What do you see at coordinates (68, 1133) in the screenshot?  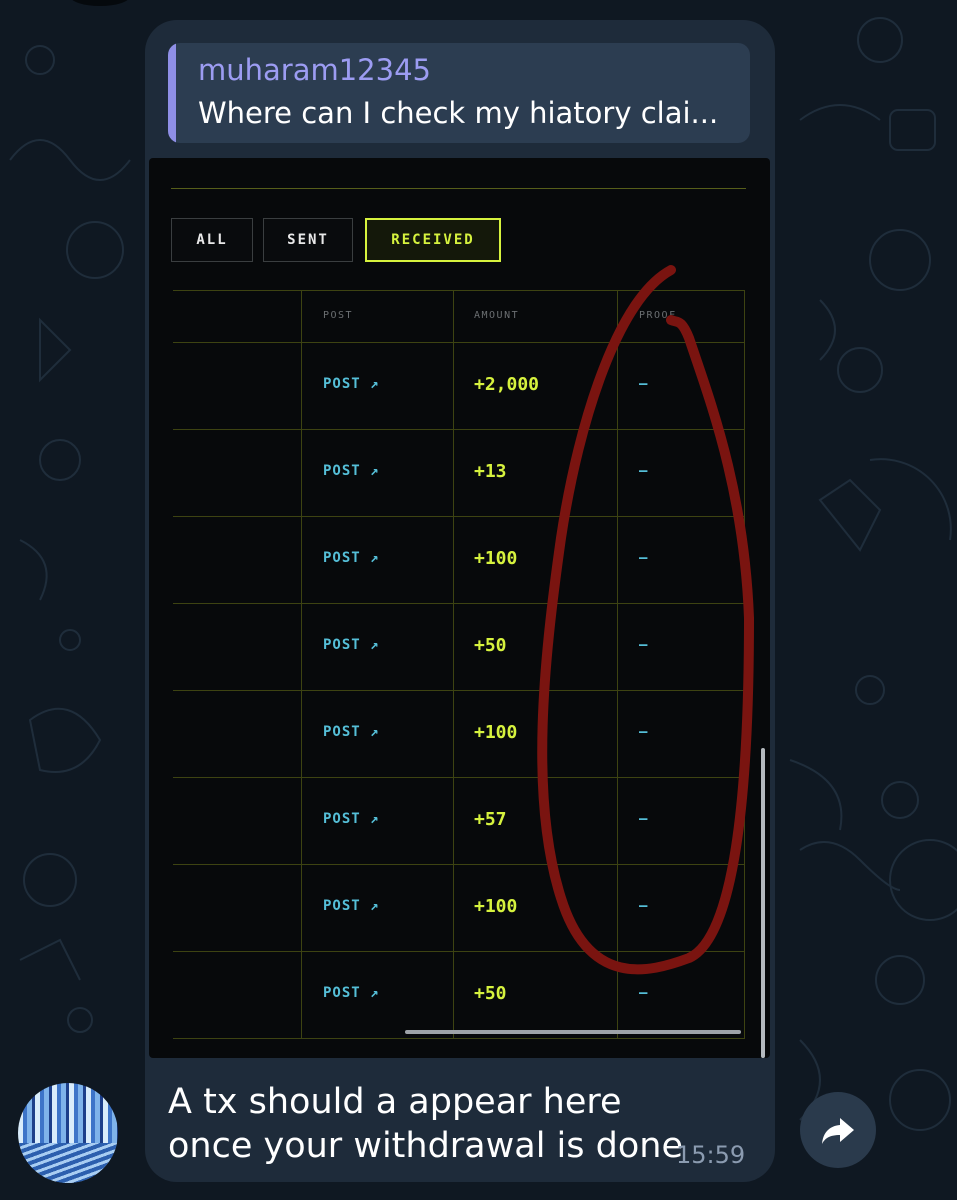 I see `avatar` at bounding box center [68, 1133].